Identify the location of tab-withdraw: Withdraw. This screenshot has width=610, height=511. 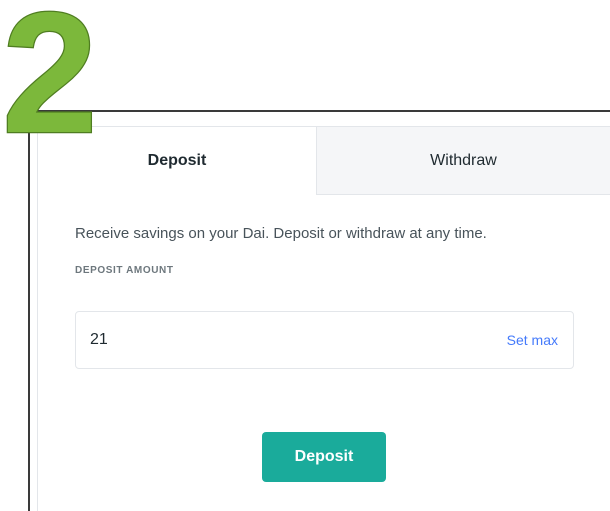
(463, 161).